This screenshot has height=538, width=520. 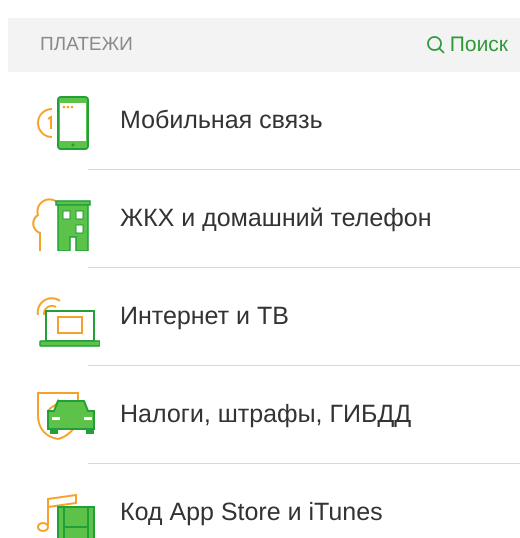 I want to click on payment-category: Код App Store и iTunes, so click(x=251, y=513).